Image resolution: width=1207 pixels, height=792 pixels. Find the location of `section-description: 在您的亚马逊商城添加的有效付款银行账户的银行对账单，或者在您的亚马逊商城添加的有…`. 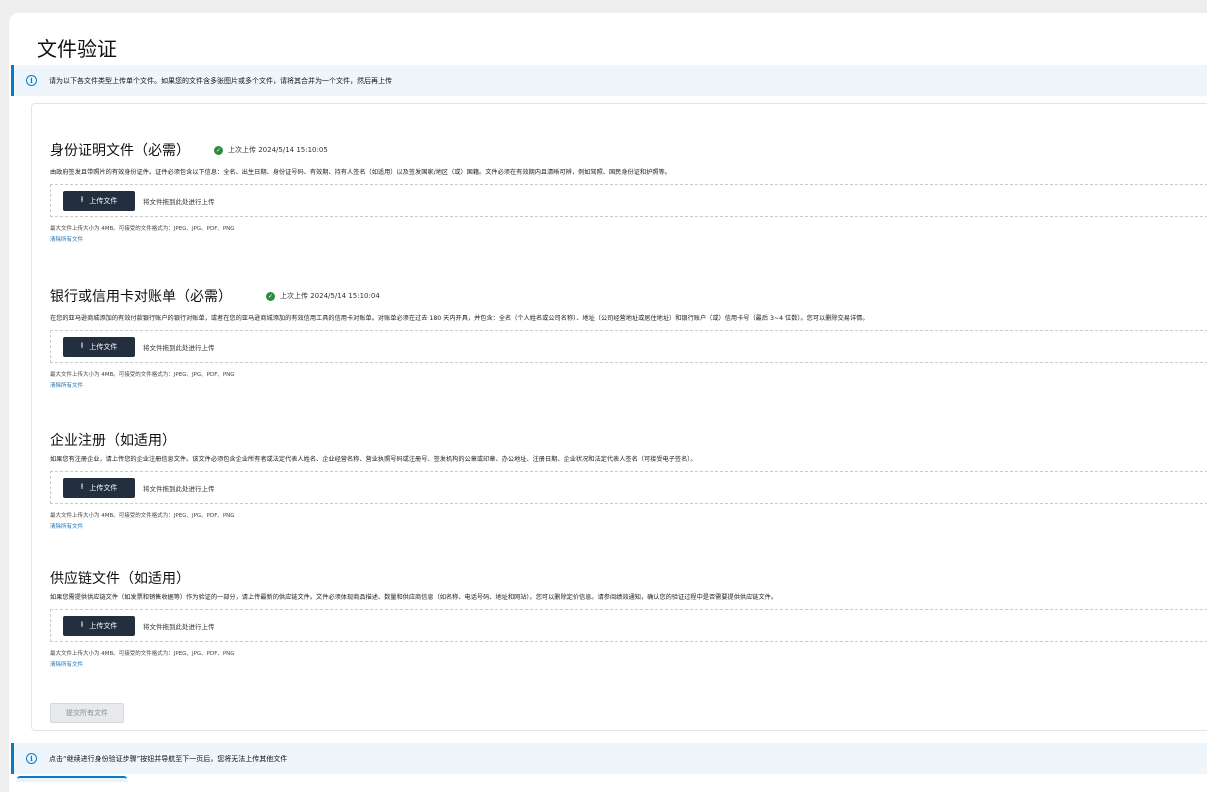

section-description: 在您的亚马逊商城添加的有效付款银行账户的银行对账单，或者在您的亚马逊商城添加的有… is located at coordinates (459, 318).